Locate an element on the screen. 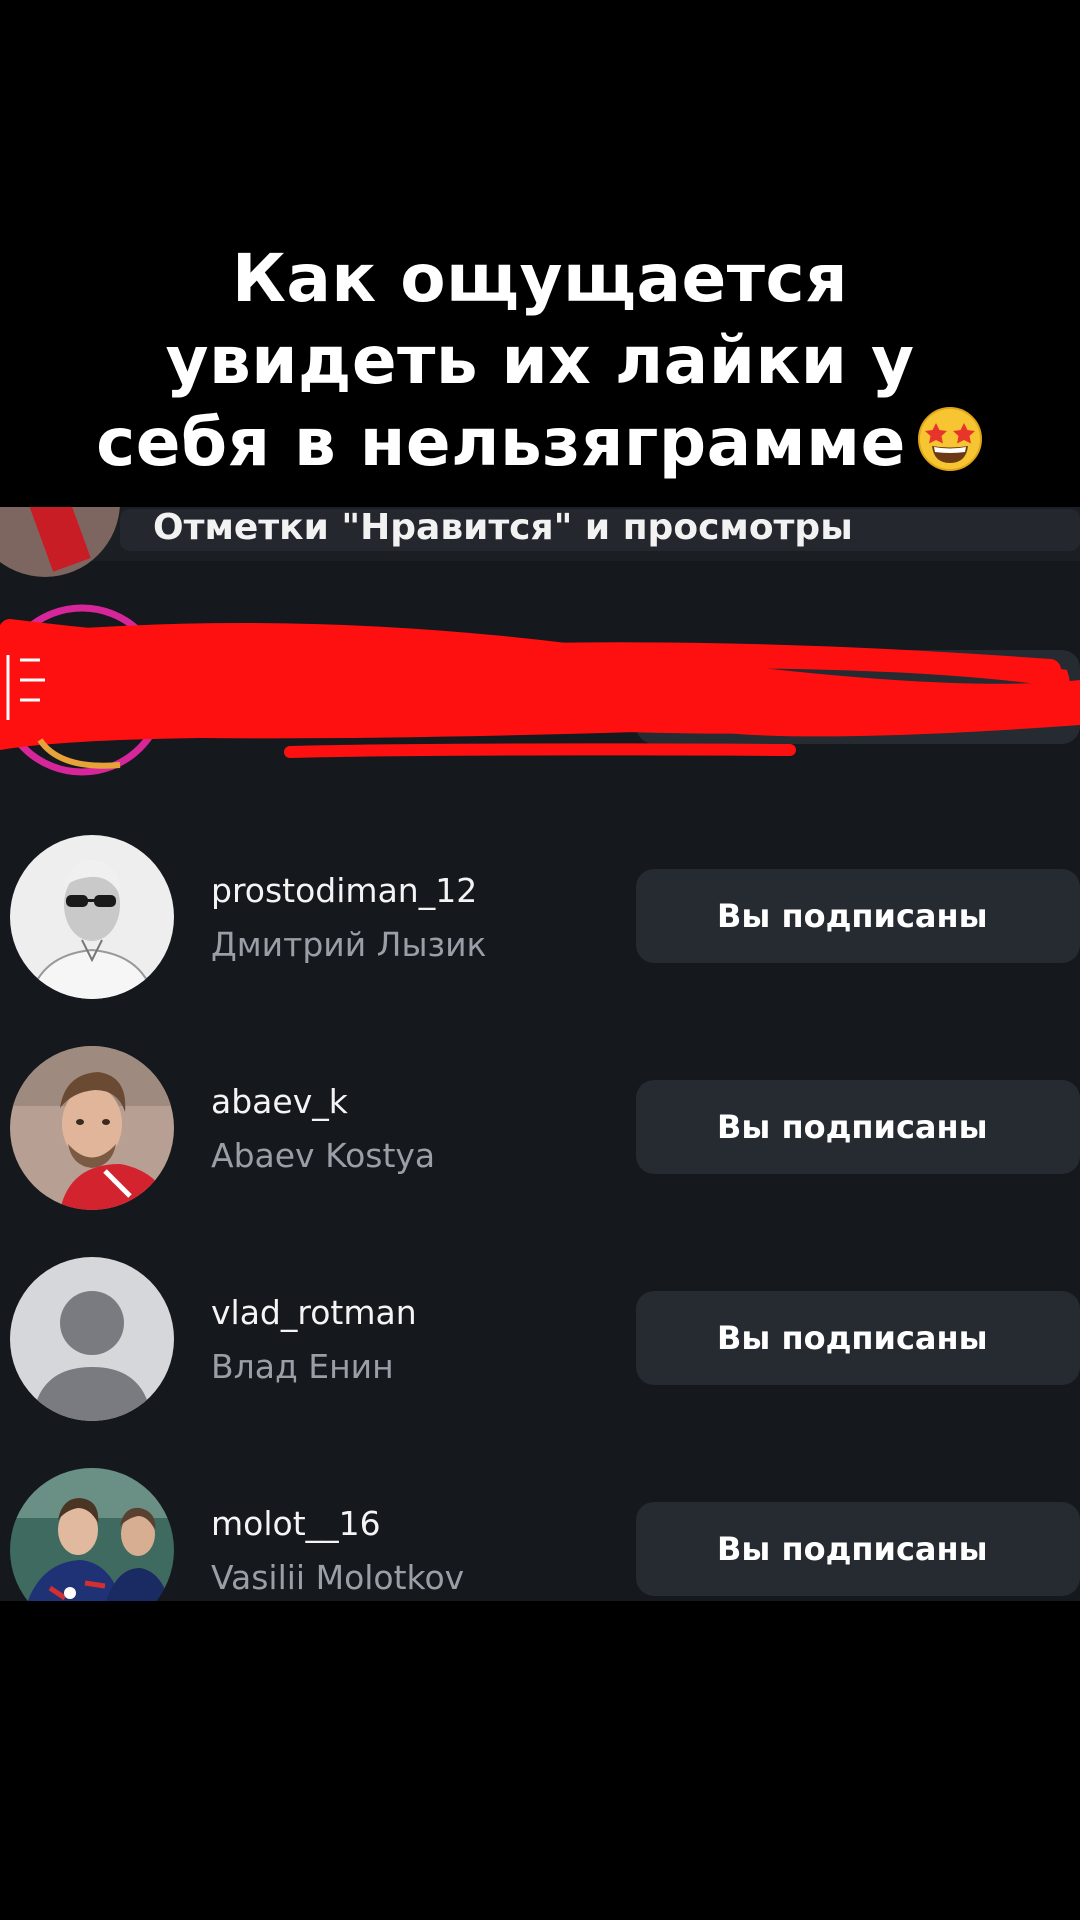 The width and height of the screenshot is (1080, 1920). full-name: Abaev Kostya is located at coordinates (323, 1155).